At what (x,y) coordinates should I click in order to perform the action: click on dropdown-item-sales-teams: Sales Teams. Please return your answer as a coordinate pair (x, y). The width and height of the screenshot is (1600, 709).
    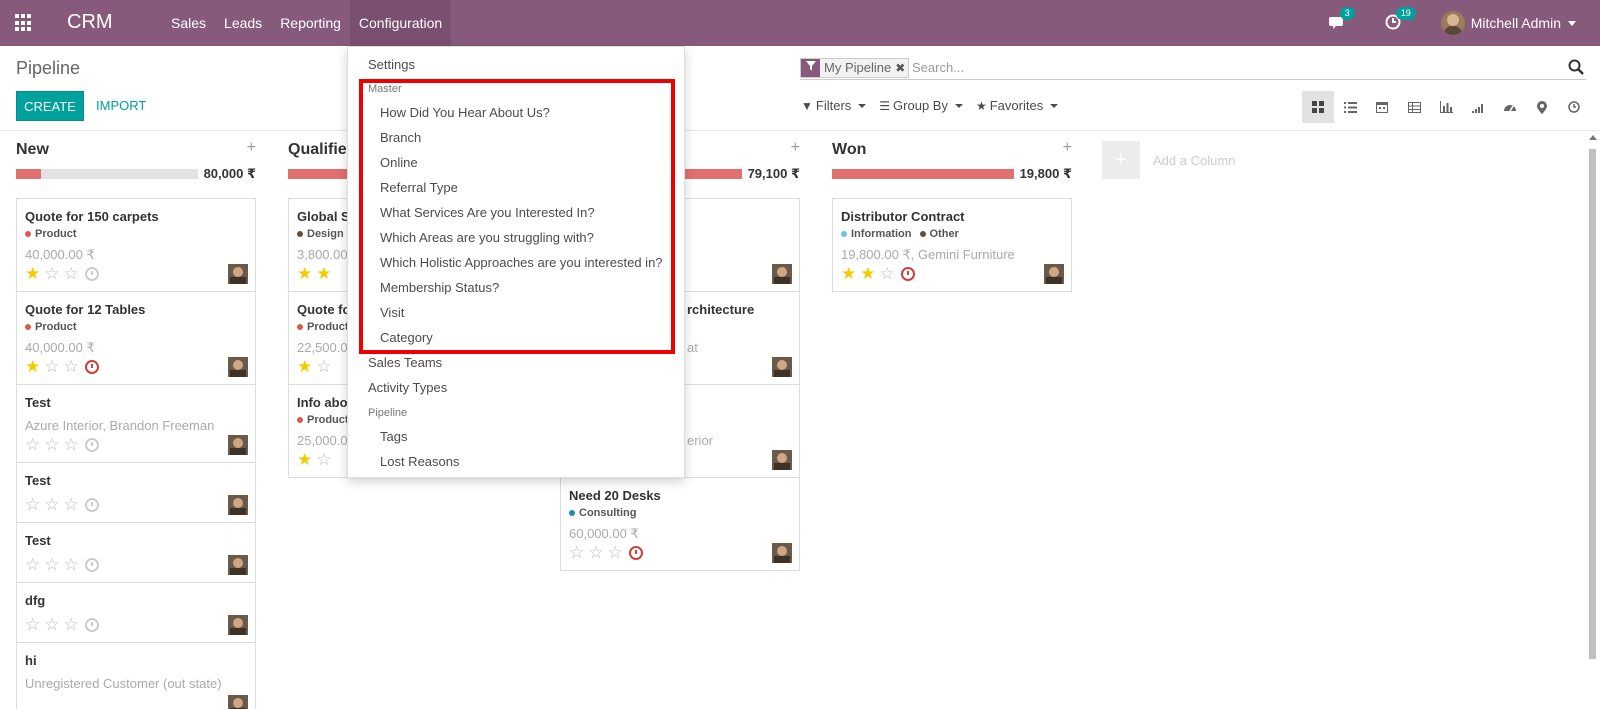
    Looking at the image, I should click on (405, 362).